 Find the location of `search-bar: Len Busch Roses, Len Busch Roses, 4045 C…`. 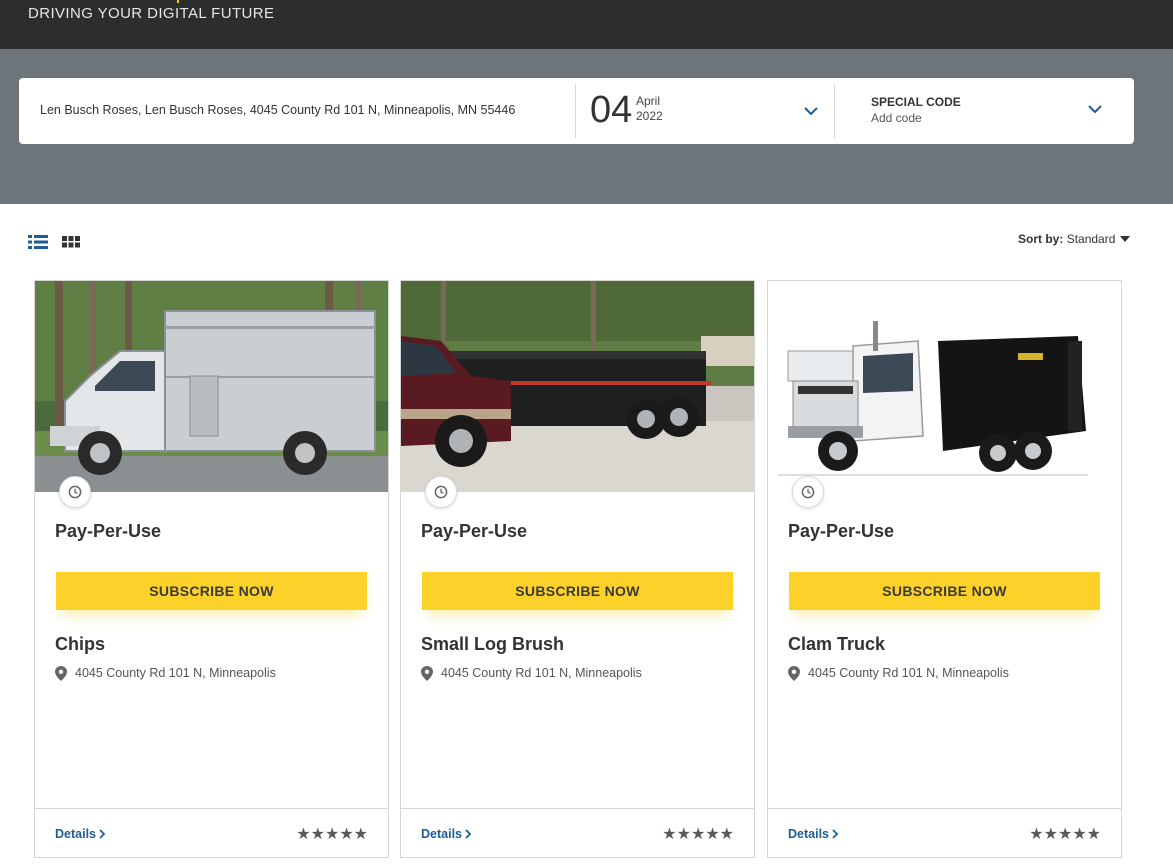

search-bar: Len Busch Roses, Len Busch Roses, 4045 C… is located at coordinates (576, 111).